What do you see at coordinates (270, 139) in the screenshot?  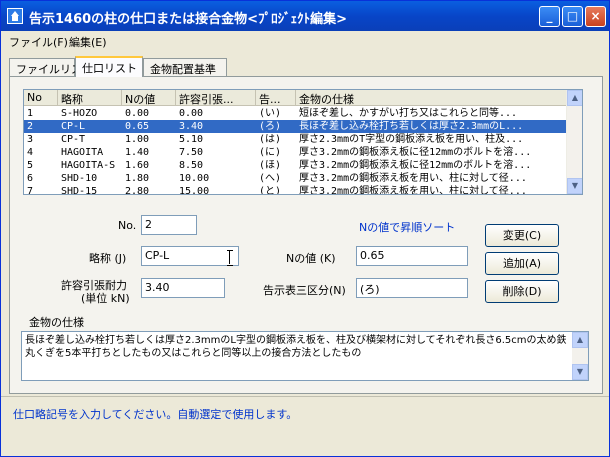 I see `cell-kokuji: (は)` at bounding box center [270, 139].